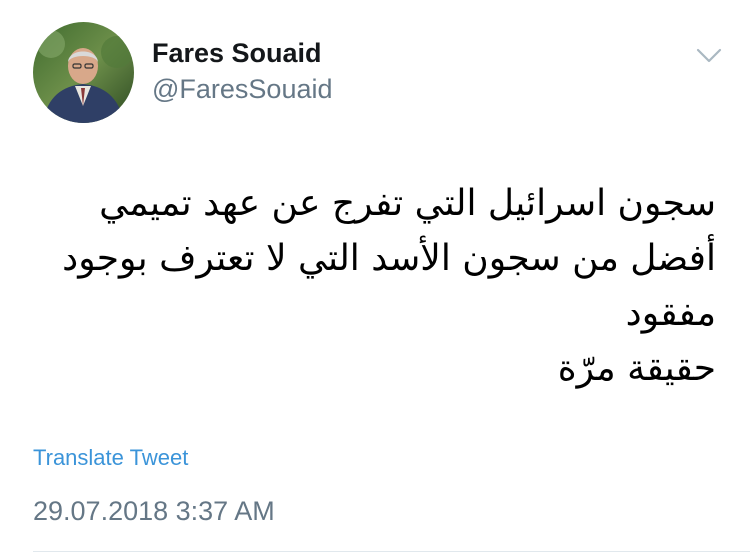  I want to click on author-display-name: Fares Souaid, so click(237, 53).